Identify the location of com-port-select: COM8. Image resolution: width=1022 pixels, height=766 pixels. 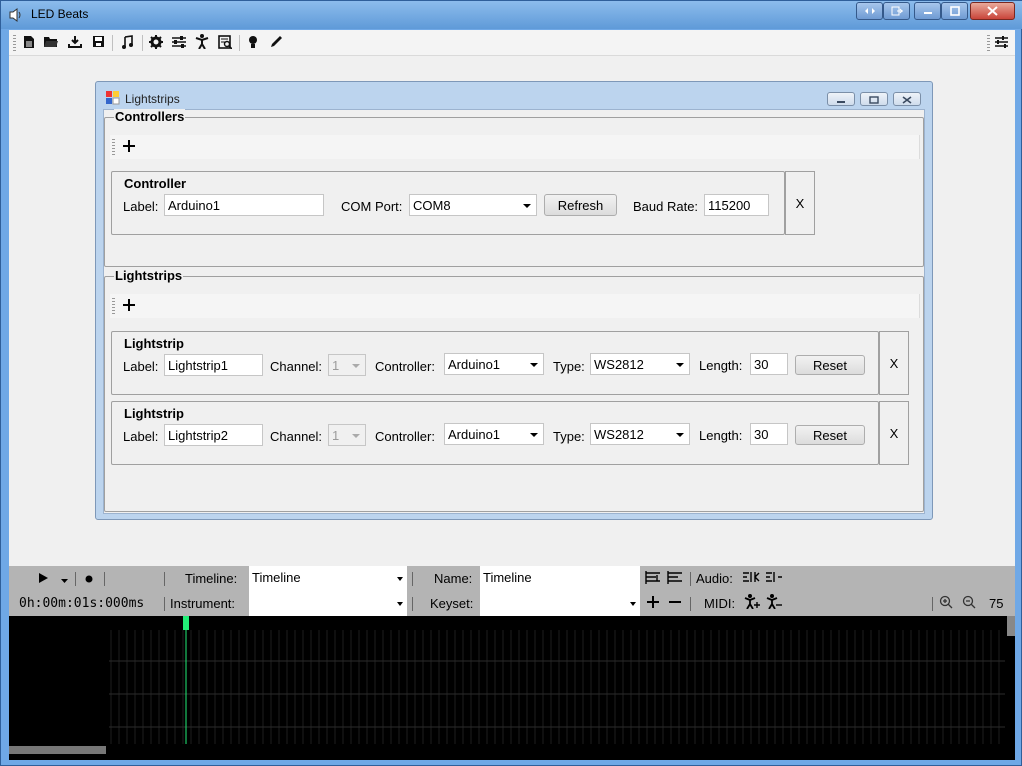
(473, 205).